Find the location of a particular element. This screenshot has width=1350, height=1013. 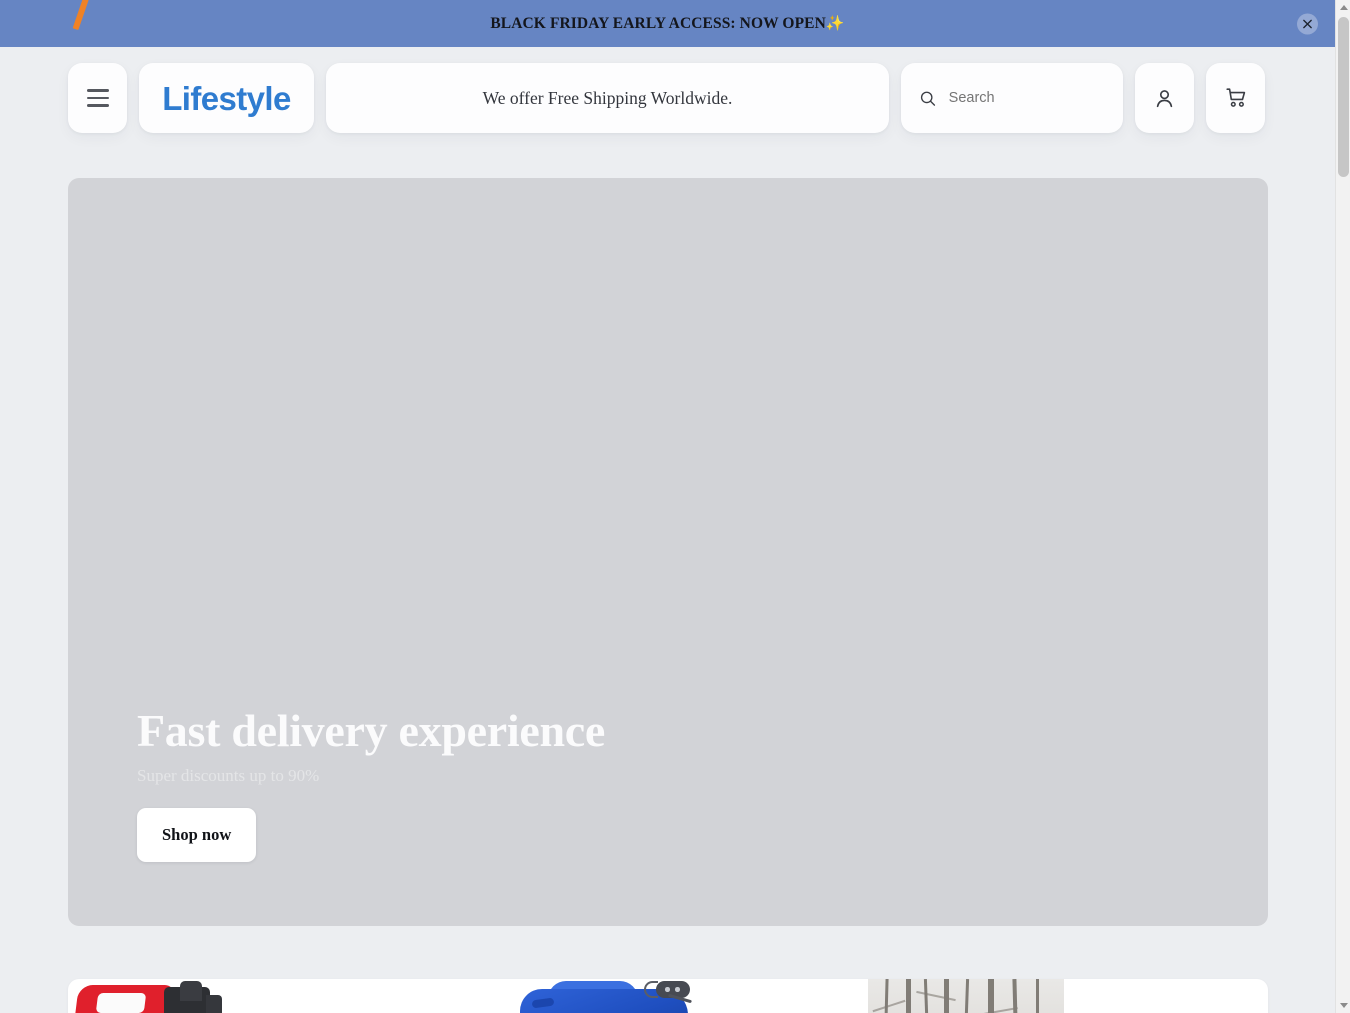

product-image-winter-forest is located at coordinates (966, 996).